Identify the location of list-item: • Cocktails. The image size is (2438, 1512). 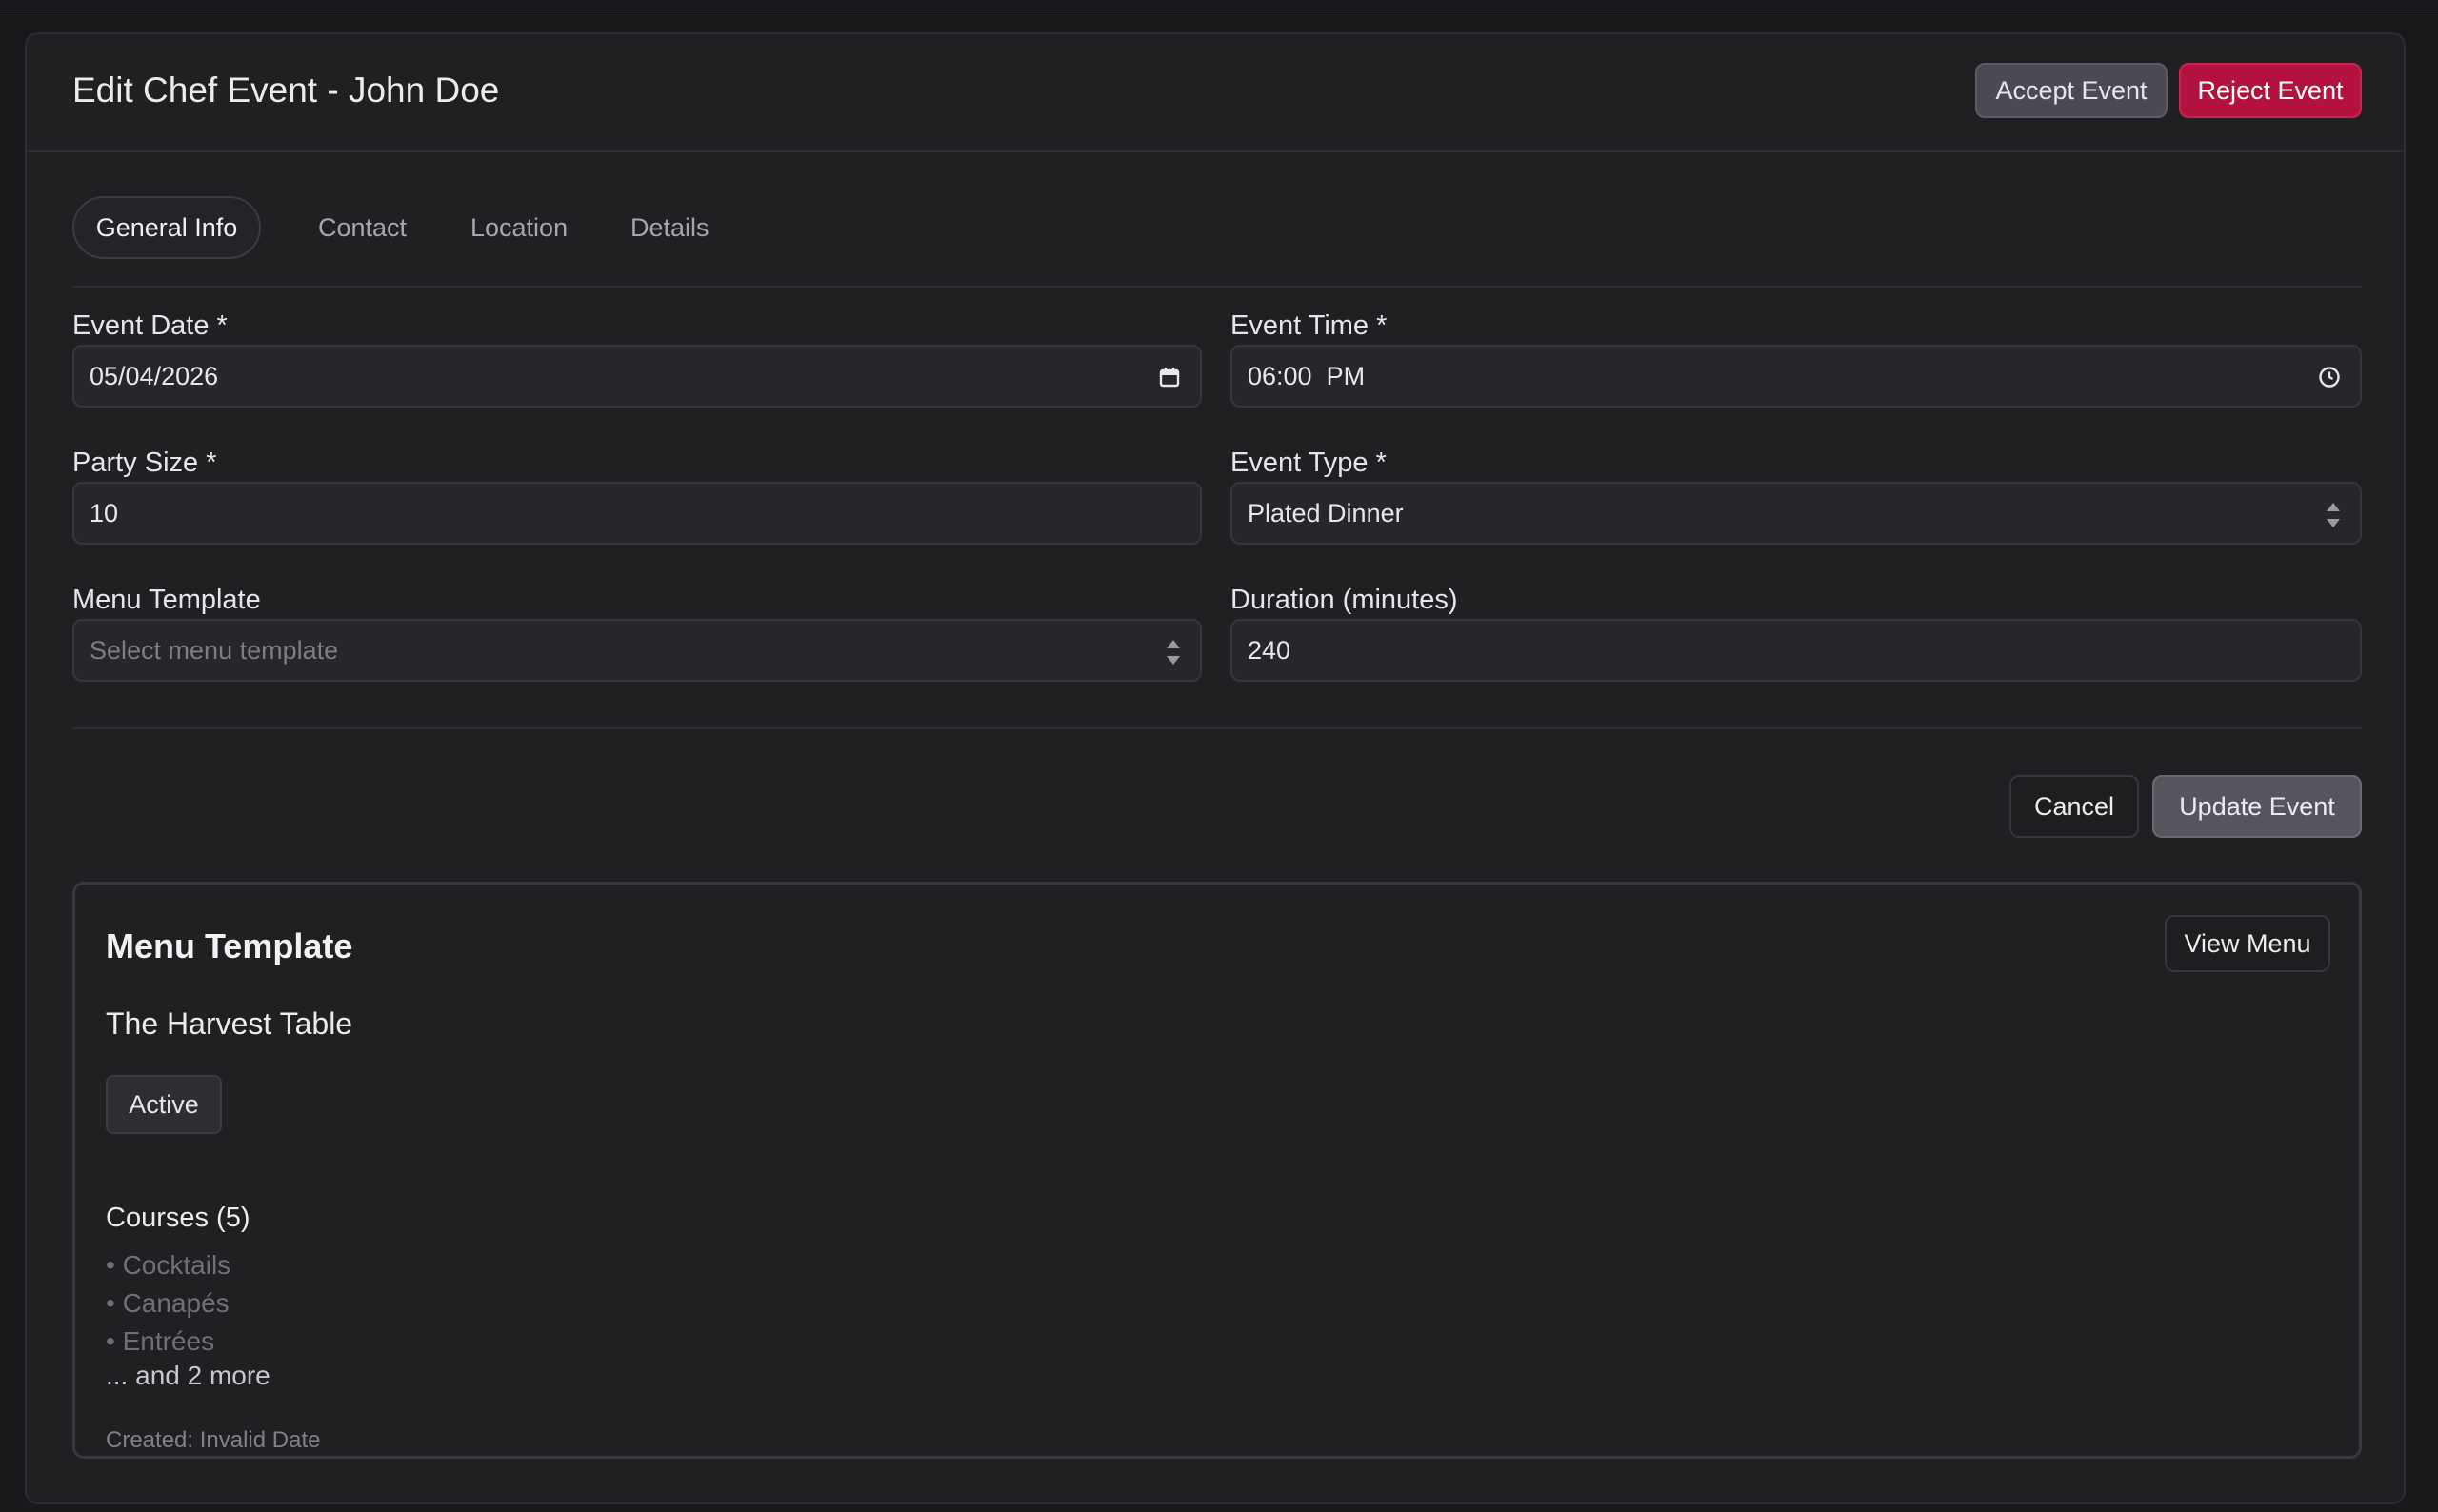
(168, 1265).